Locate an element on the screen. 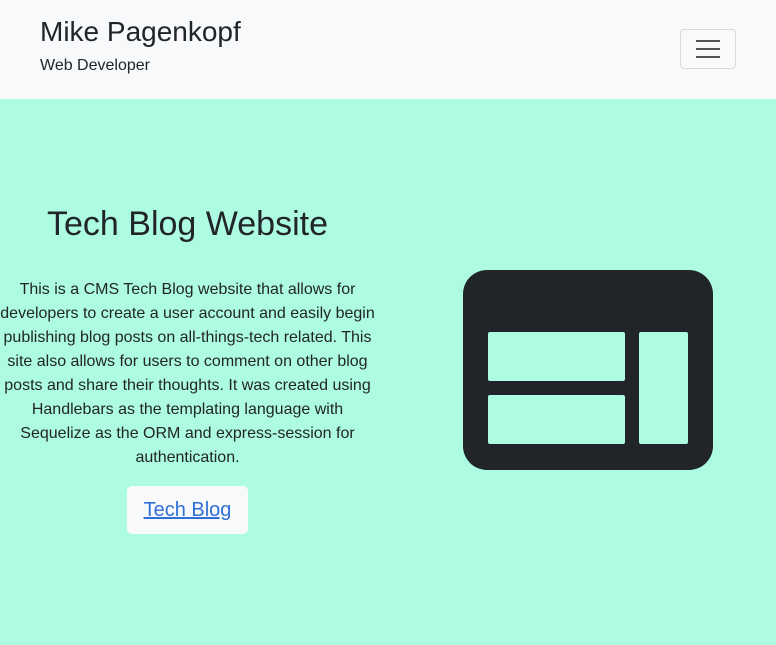 This screenshot has height=645, width=776. navbar-toggle-button is located at coordinates (708, 49).